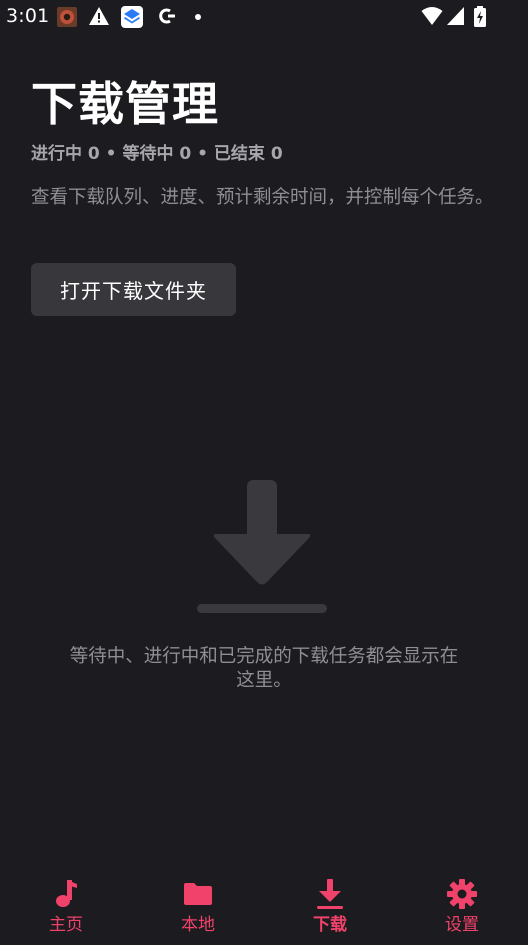 This screenshot has height=945, width=528. Describe the element at coordinates (125, 104) in the screenshot. I see `page-title: 下载管理` at that location.